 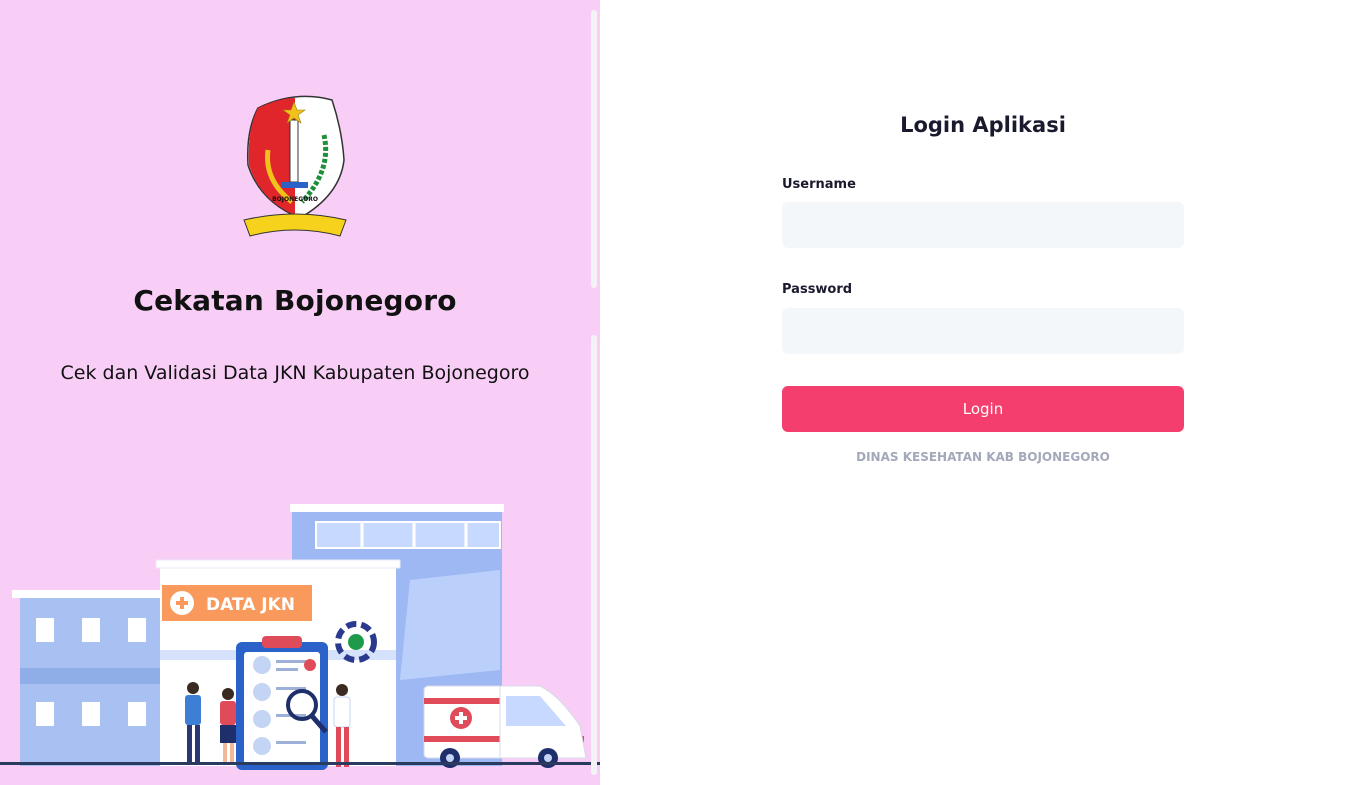 What do you see at coordinates (983, 225) in the screenshot?
I see `username-input` at bounding box center [983, 225].